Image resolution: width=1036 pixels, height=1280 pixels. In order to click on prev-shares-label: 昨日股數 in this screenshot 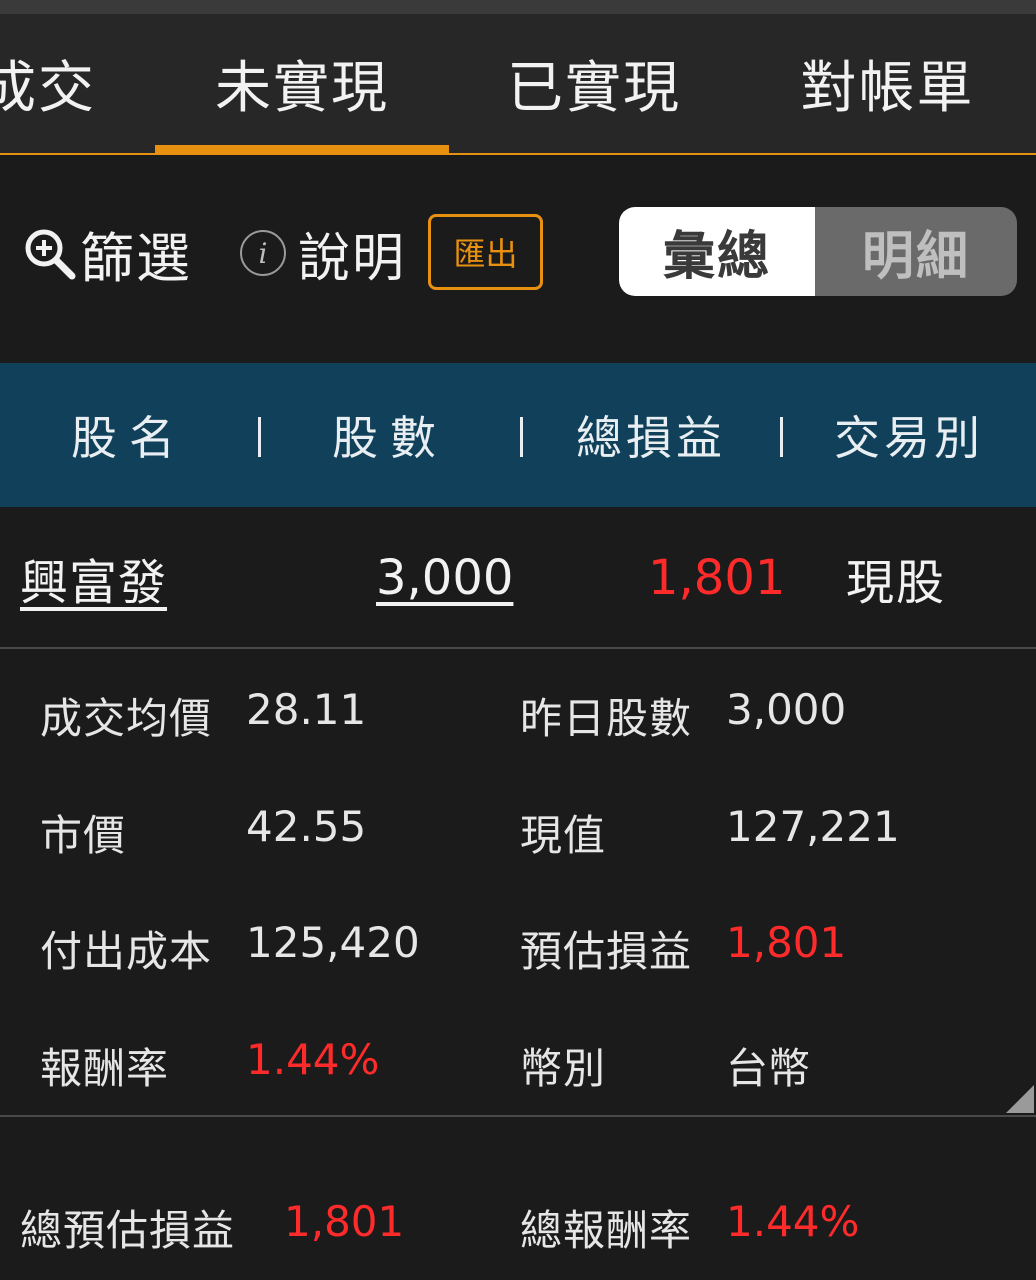, I will do `click(606, 718)`.